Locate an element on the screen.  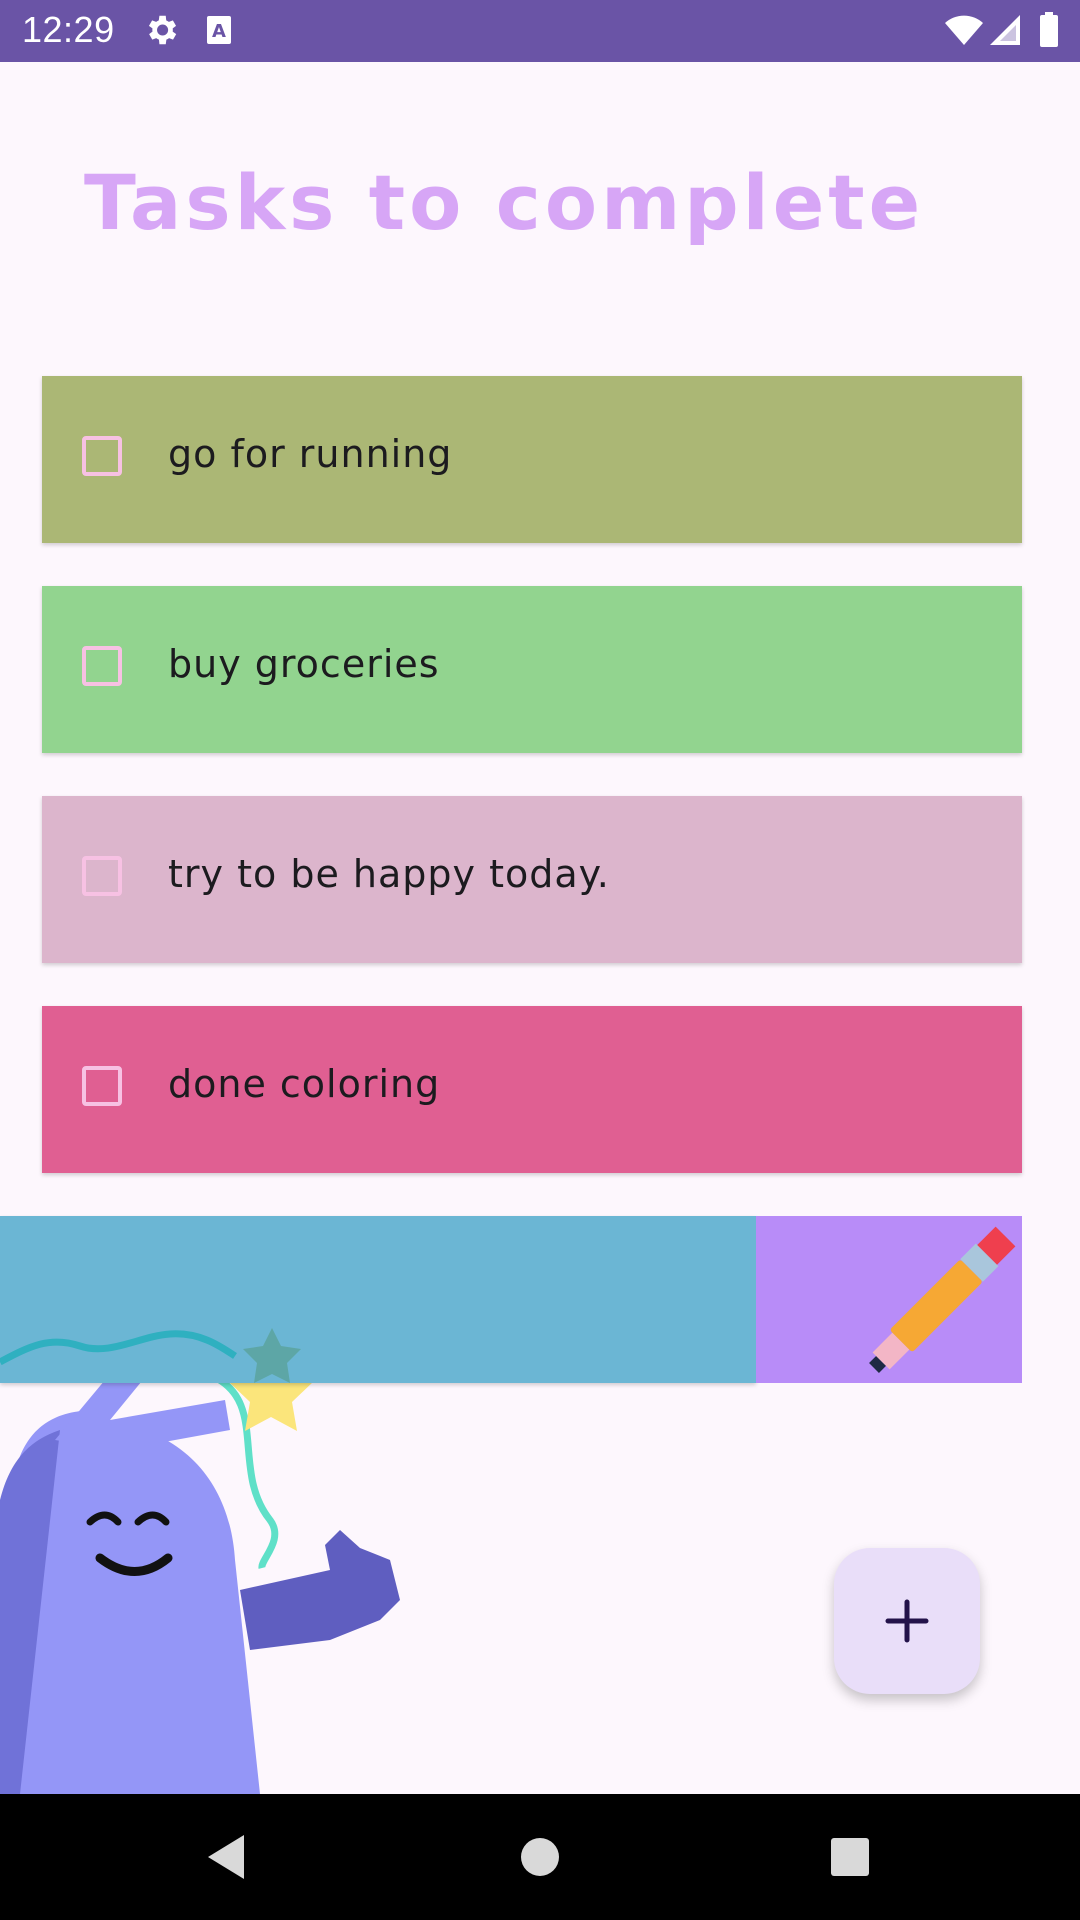
task-item: go for running is located at coordinates (532, 459).